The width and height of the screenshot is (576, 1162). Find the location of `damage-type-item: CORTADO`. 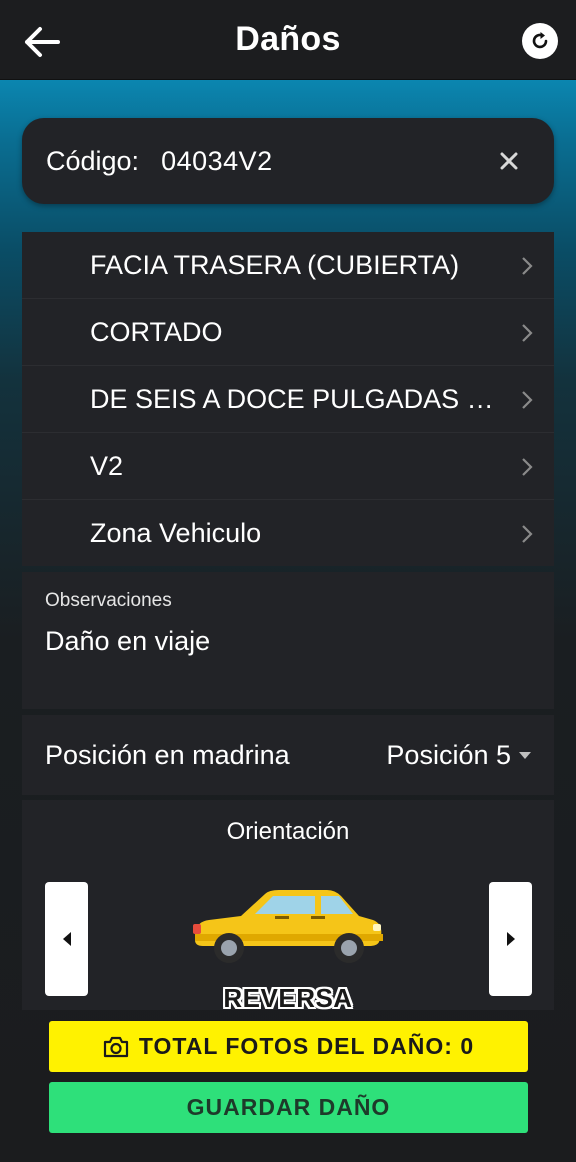

damage-type-item: CORTADO is located at coordinates (288, 332).